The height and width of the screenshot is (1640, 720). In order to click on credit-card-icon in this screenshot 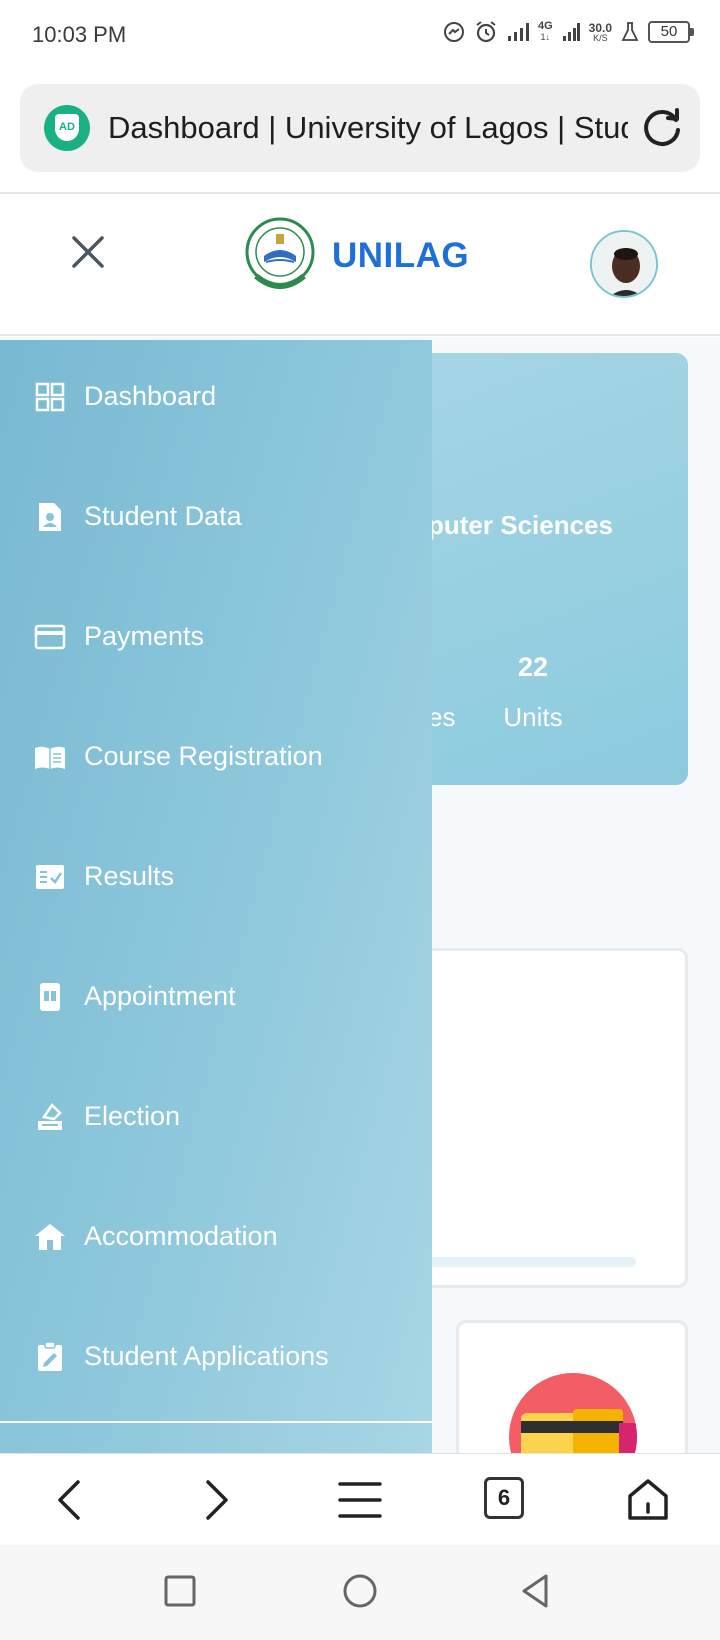, I will do `click(50, 637)`.